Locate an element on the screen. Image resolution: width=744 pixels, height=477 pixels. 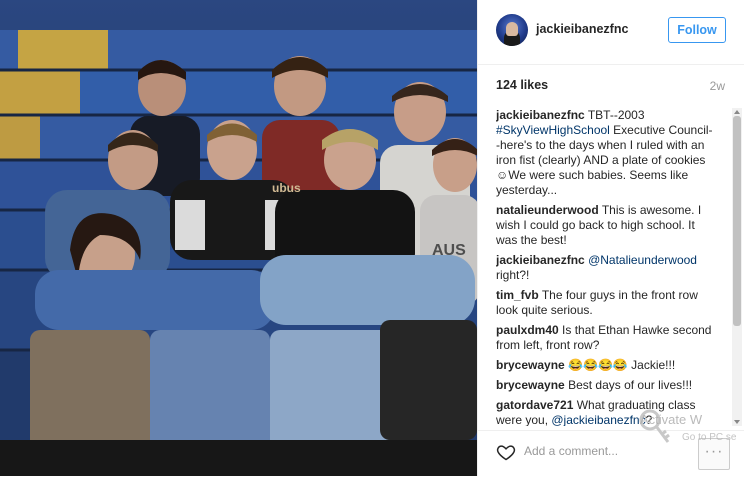
comments-scrollbar is located at coordinates (737, 267).